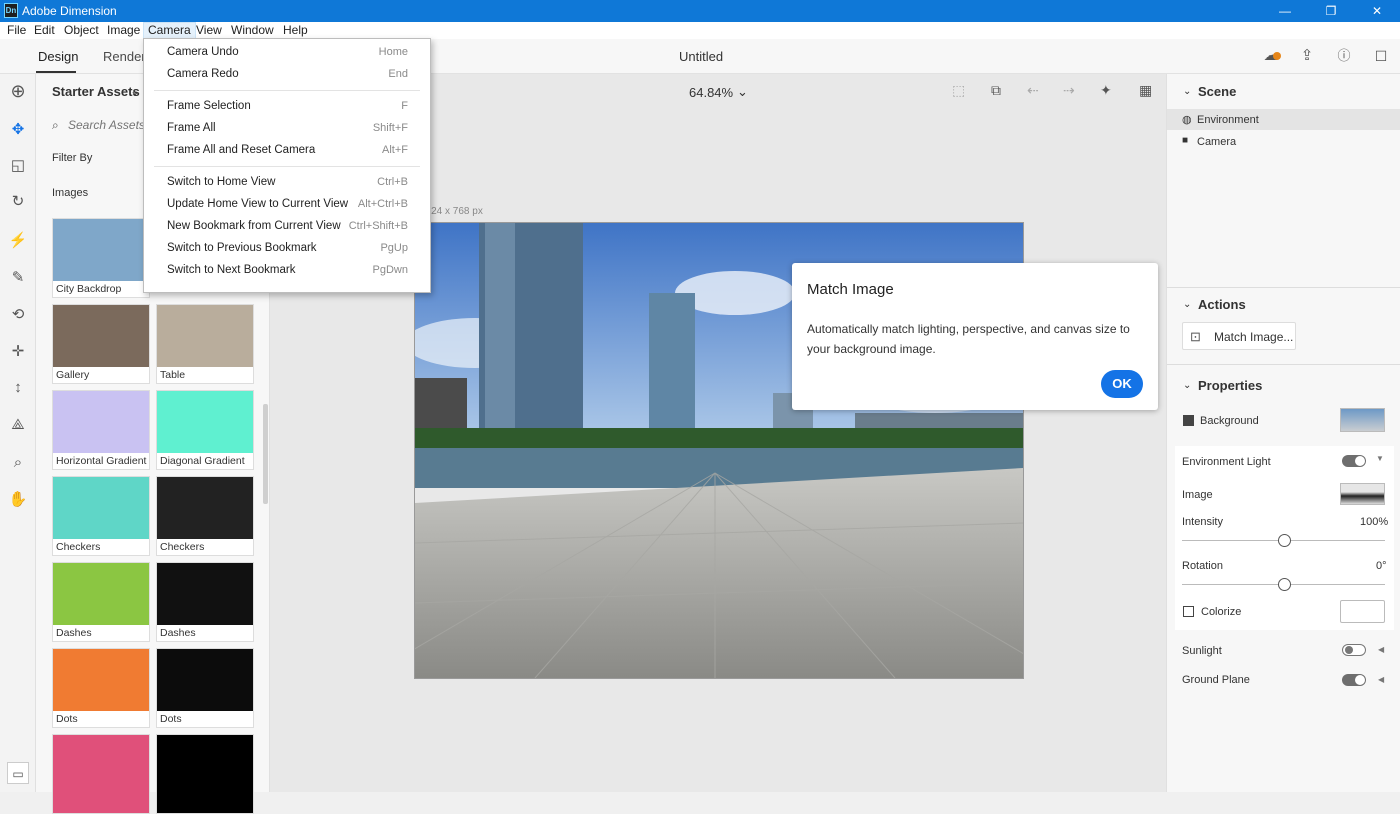 This screenshot has height=814, width=1400. Describe the element at coordinates (1033, 90) in the screenshot. I see `previous-bookmark-icon: ⇠` at that location.